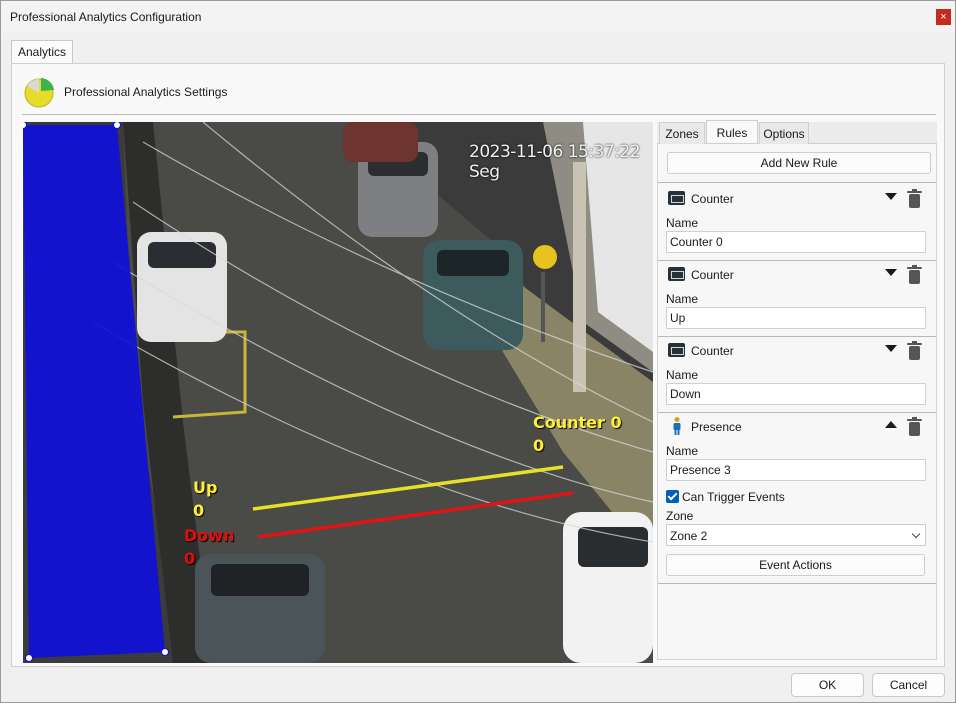 Image resolution: width=956 pixels, height=703 pixels. What do you see at coordinates (478, 17) in the screenshot?
I see `title-bar: Professional Analytics Configuration ×` at bounding box center [478, 17].